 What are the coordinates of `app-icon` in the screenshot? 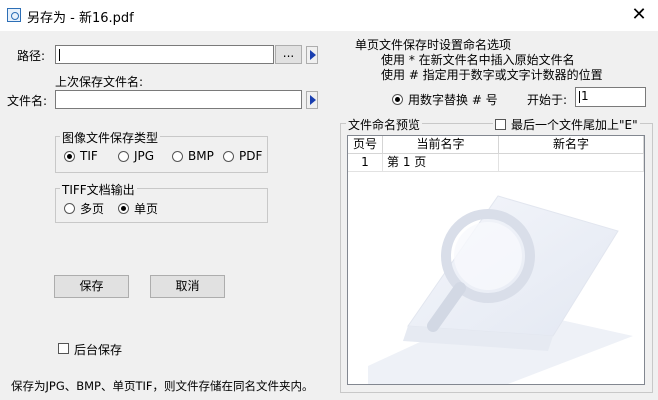 It's located at (14, 15).